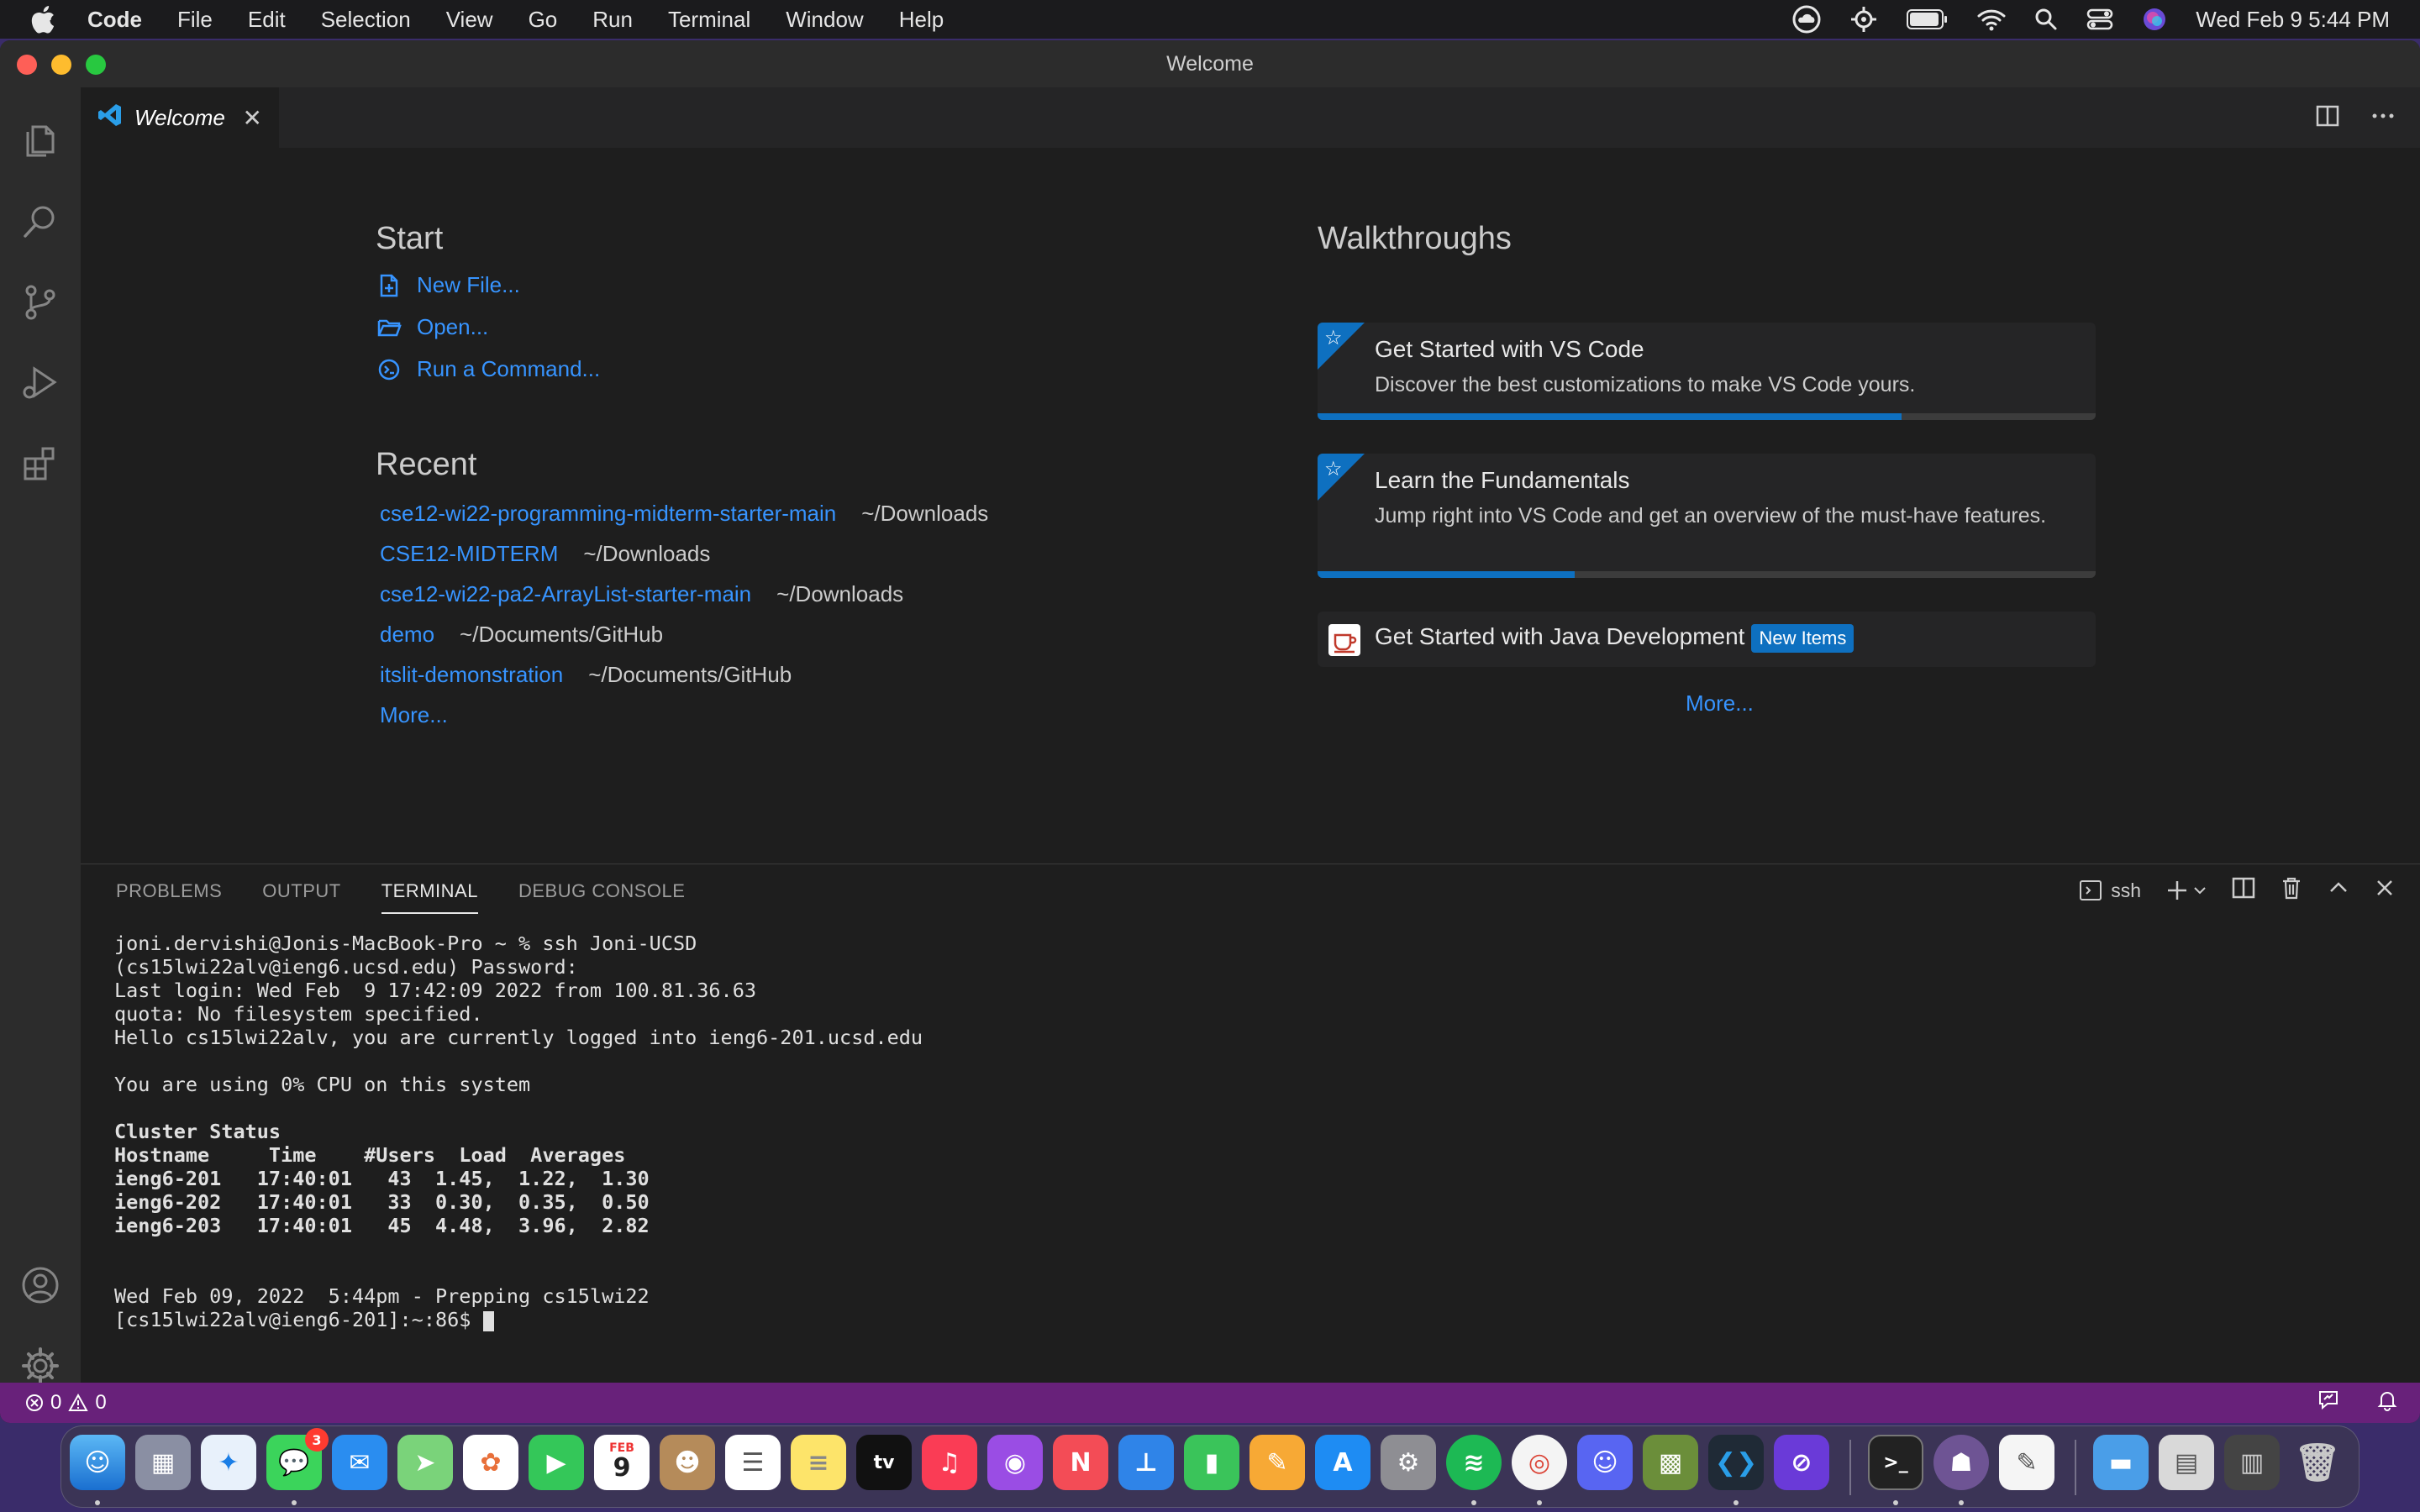 The height and width of the screenshot is (1512, 2420). What do you see at coordinates (2252, 1462) in the screenshot?
I see `screenshots-stack-icon: ▥` at bounding box center [2252, 1462].